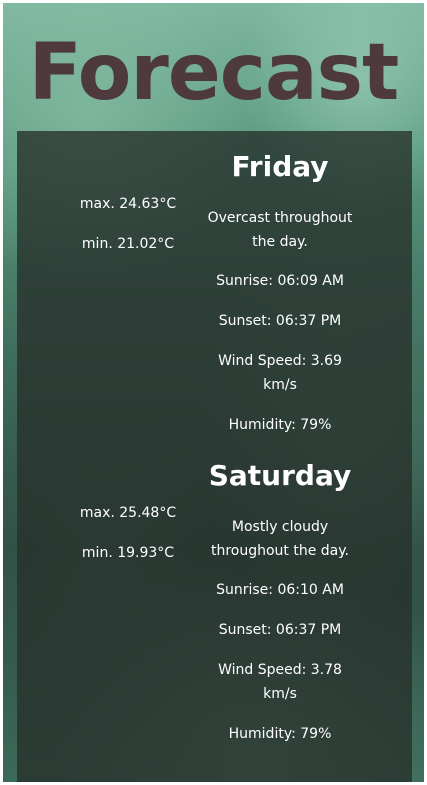 This screenshot has height=785, width=427. What do you see at coordinates (280, 373) in the screenshot?
I see `wind-speed: Wind Speed: 3.69 km/s` at bounding box center [280, 373].